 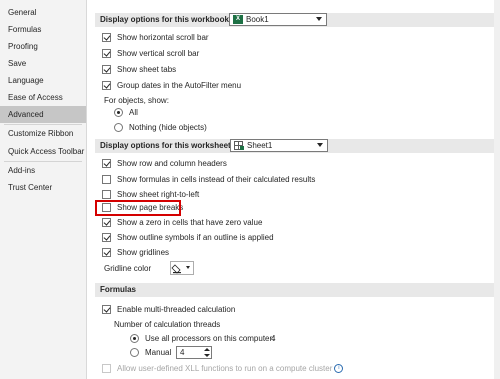 What do you see at coordinates (273, 338) in the screenshot?
I see `processor-count: 4` at bounding box center [273, 338].